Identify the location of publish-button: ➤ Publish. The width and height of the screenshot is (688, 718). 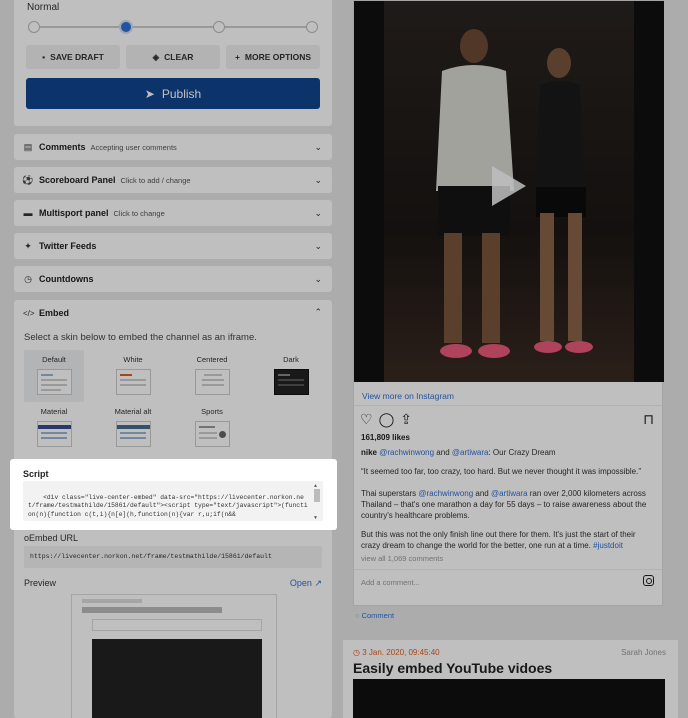
(173, 93).